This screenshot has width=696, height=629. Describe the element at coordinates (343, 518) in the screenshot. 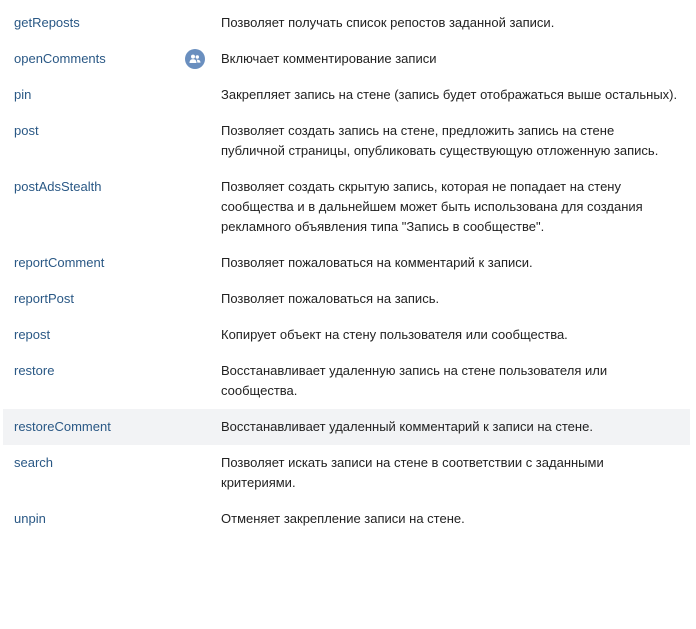

I see `method-description: Отменяет закрепление записи на стене.` at that location.